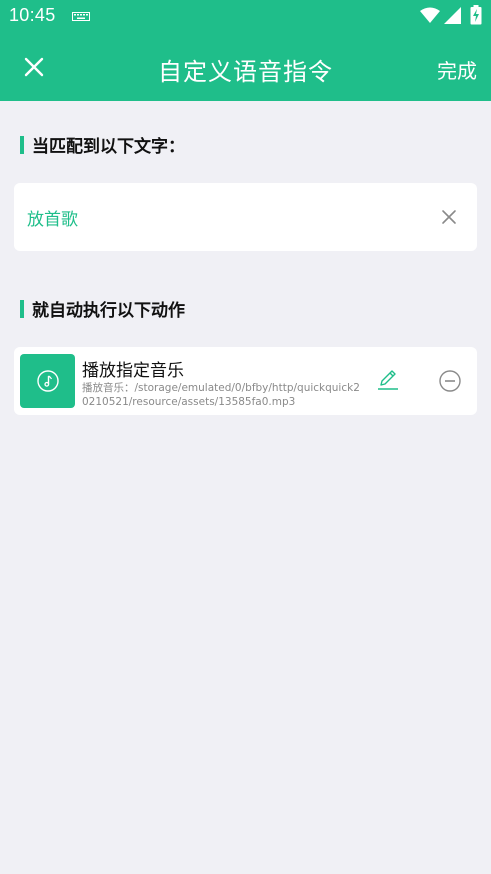 This screenshot has width=491, height=874. What do you see at coordinates (476, 15) in the screenshot?
I see `battery-icon` at bounding box center [476, 15].